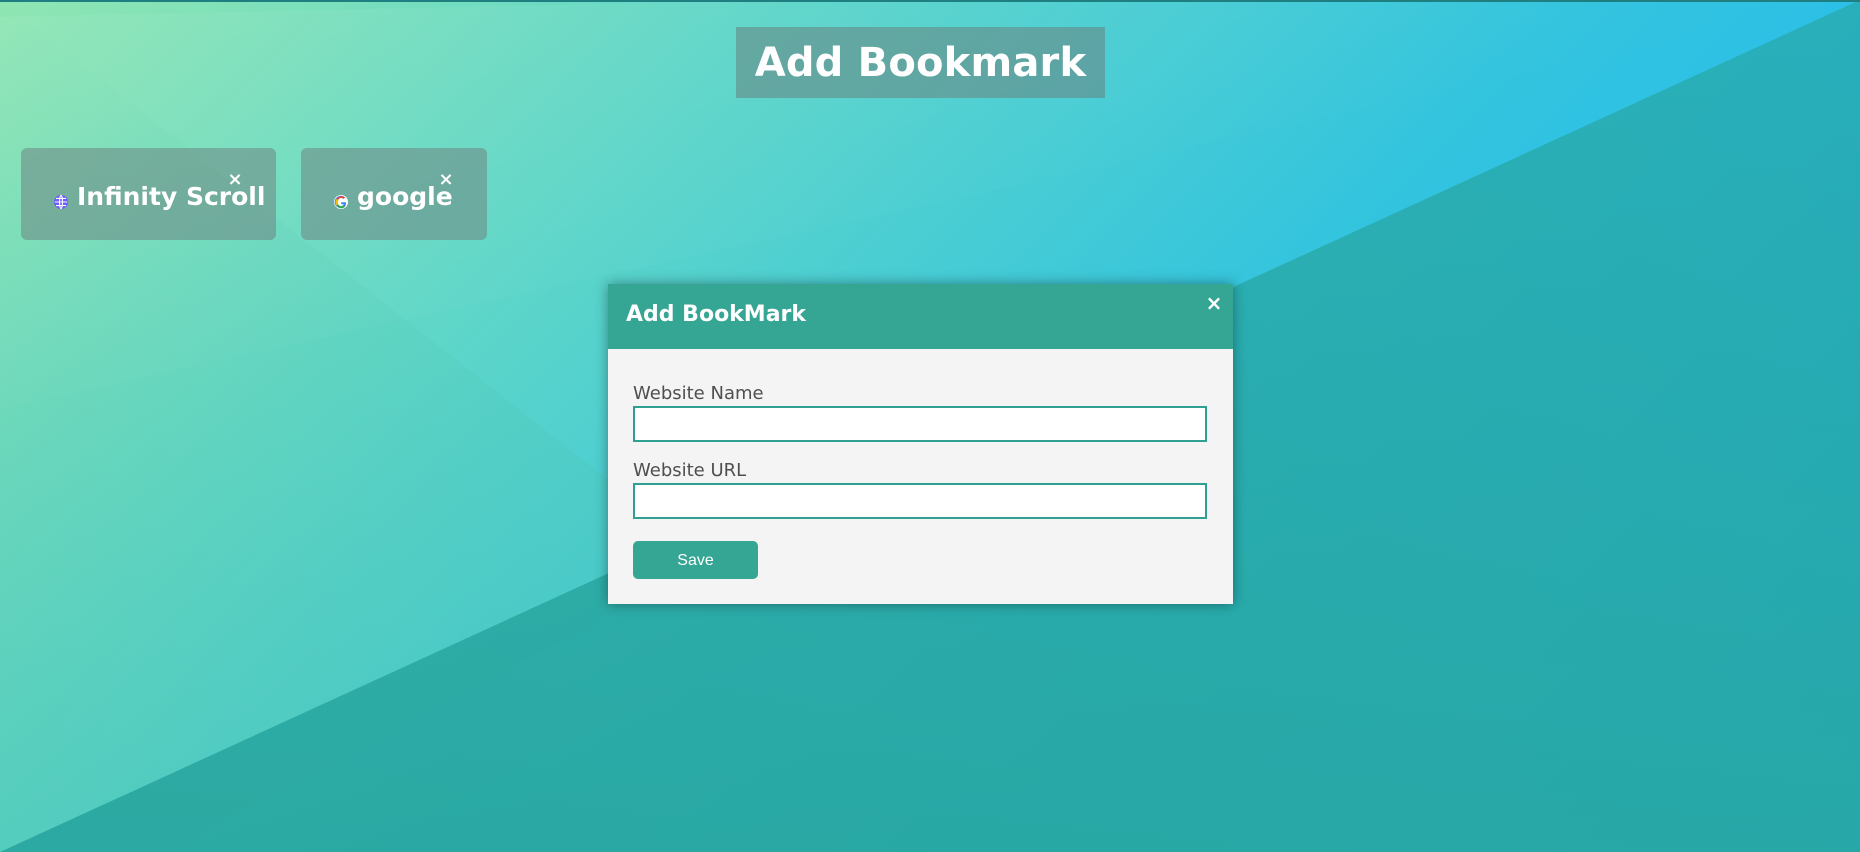 This screenshot has width=1860, height=852. I want to click on save-button: Save, so click(695, 560).